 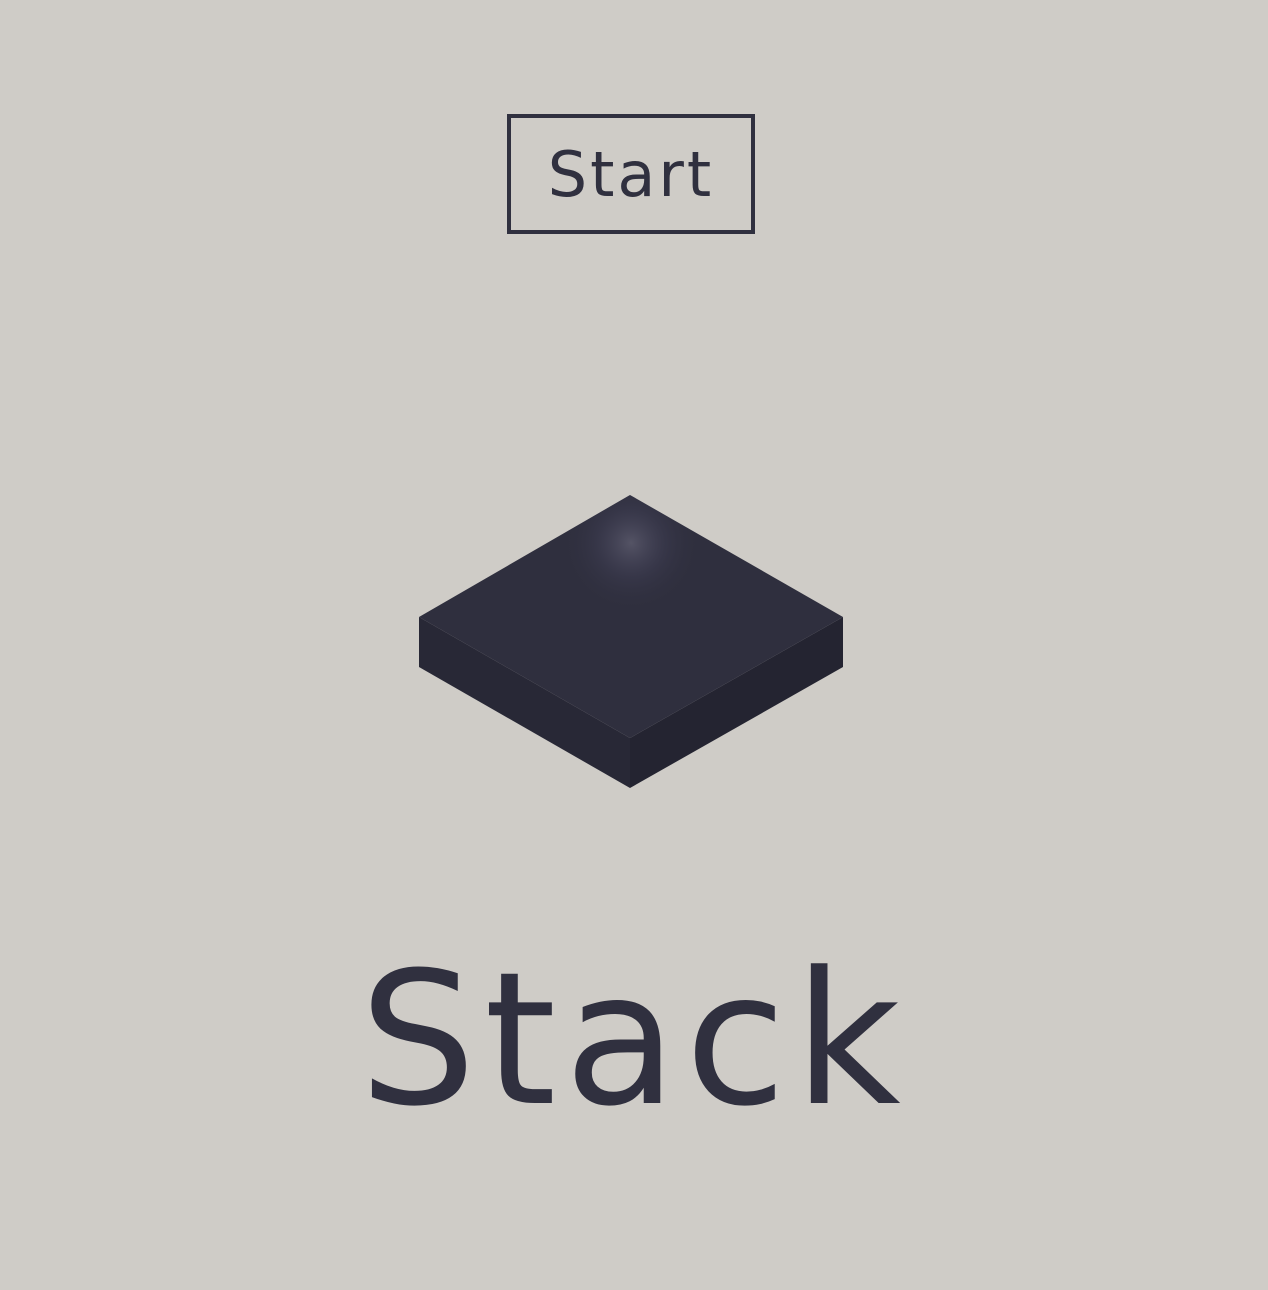 I want to click on block-right-face, so click(x=736, y=702).